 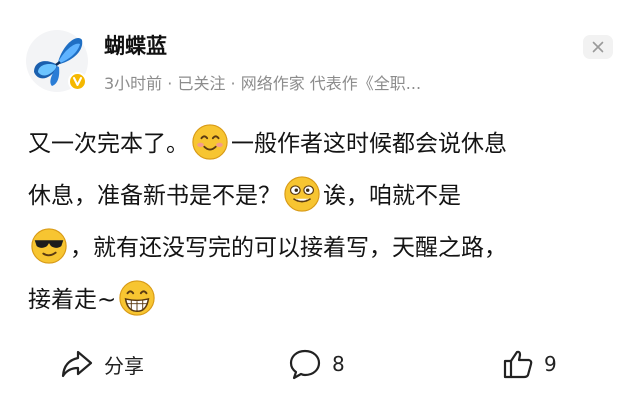 I want to click on like-button: 9, so click(x=529, y=364).